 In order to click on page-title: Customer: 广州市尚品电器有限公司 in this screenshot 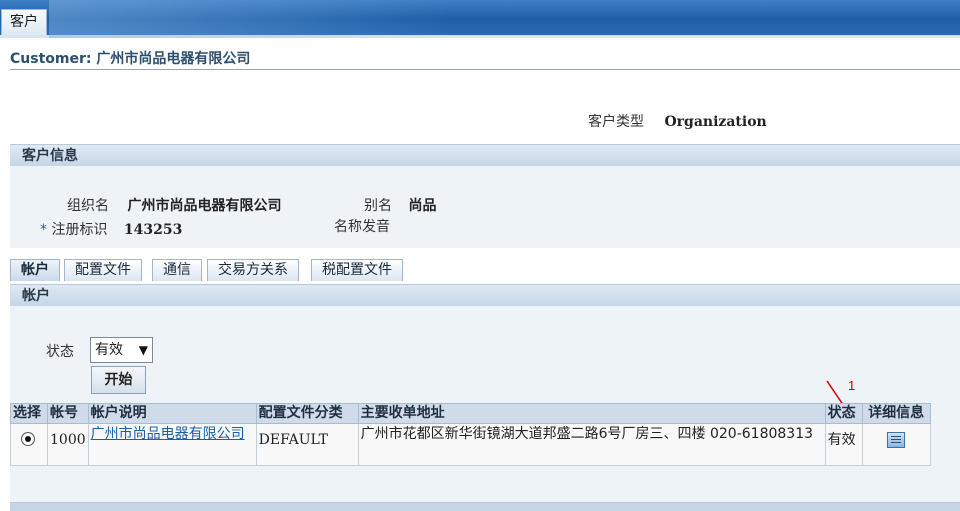, I will do `click(485, 59)`.